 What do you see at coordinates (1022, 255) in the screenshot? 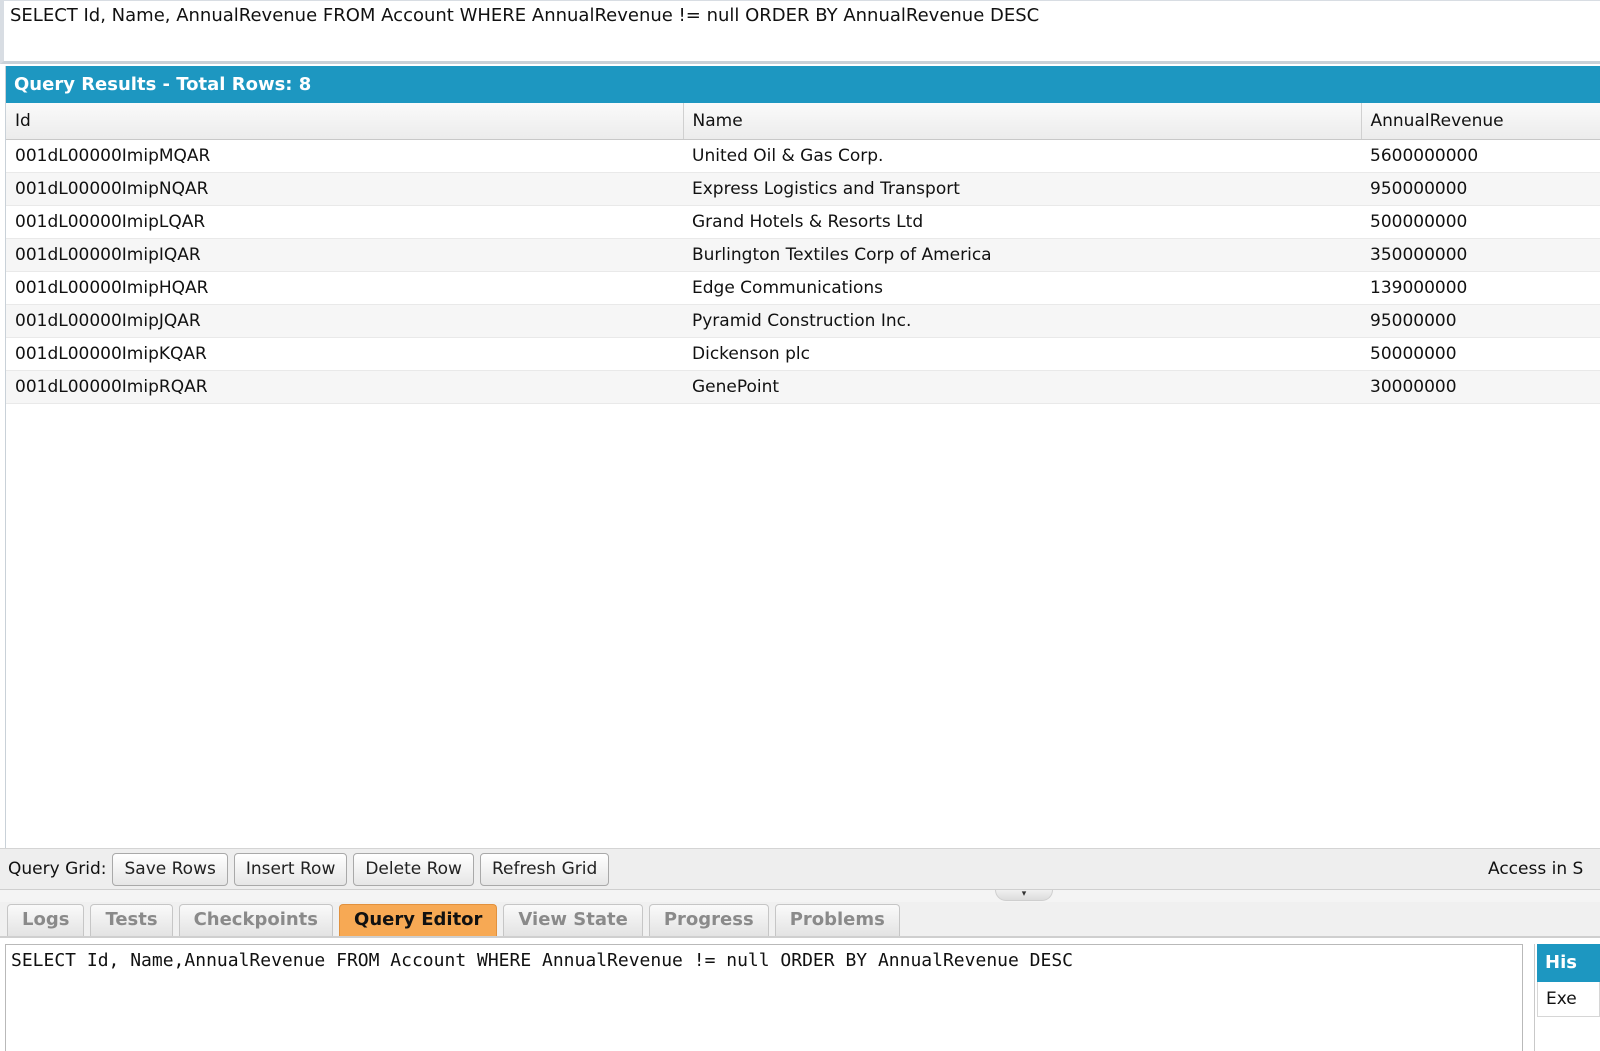
I see `cell-name: Burlington Textiles Corp of America` at bounding box center [1022, 255].